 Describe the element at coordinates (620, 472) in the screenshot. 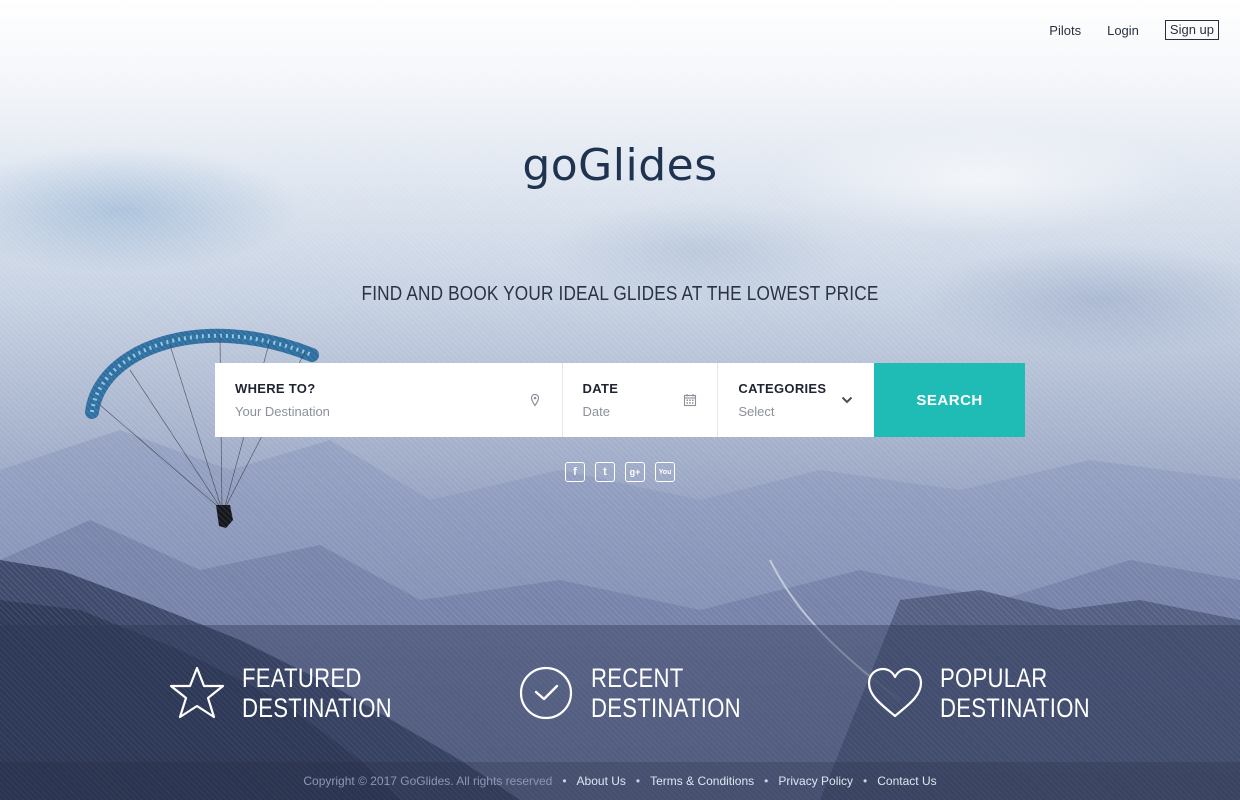

I see `social-links: f t g+ You` at that location.